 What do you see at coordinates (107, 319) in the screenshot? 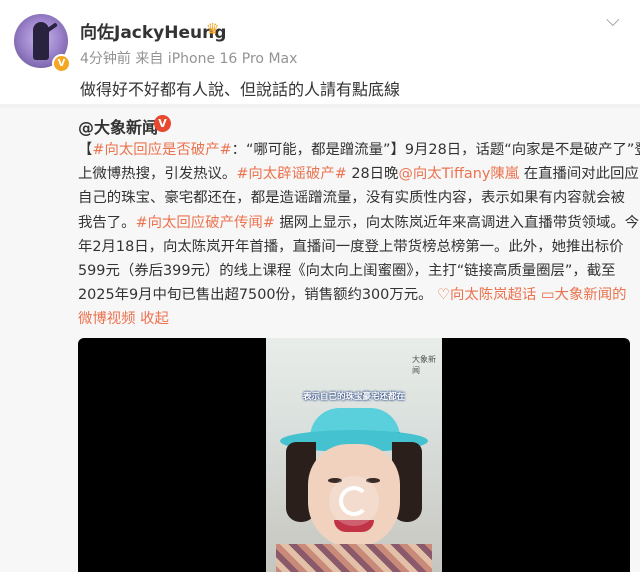
I see `inline-link: 微博视频` at bounding box center [107, 319].